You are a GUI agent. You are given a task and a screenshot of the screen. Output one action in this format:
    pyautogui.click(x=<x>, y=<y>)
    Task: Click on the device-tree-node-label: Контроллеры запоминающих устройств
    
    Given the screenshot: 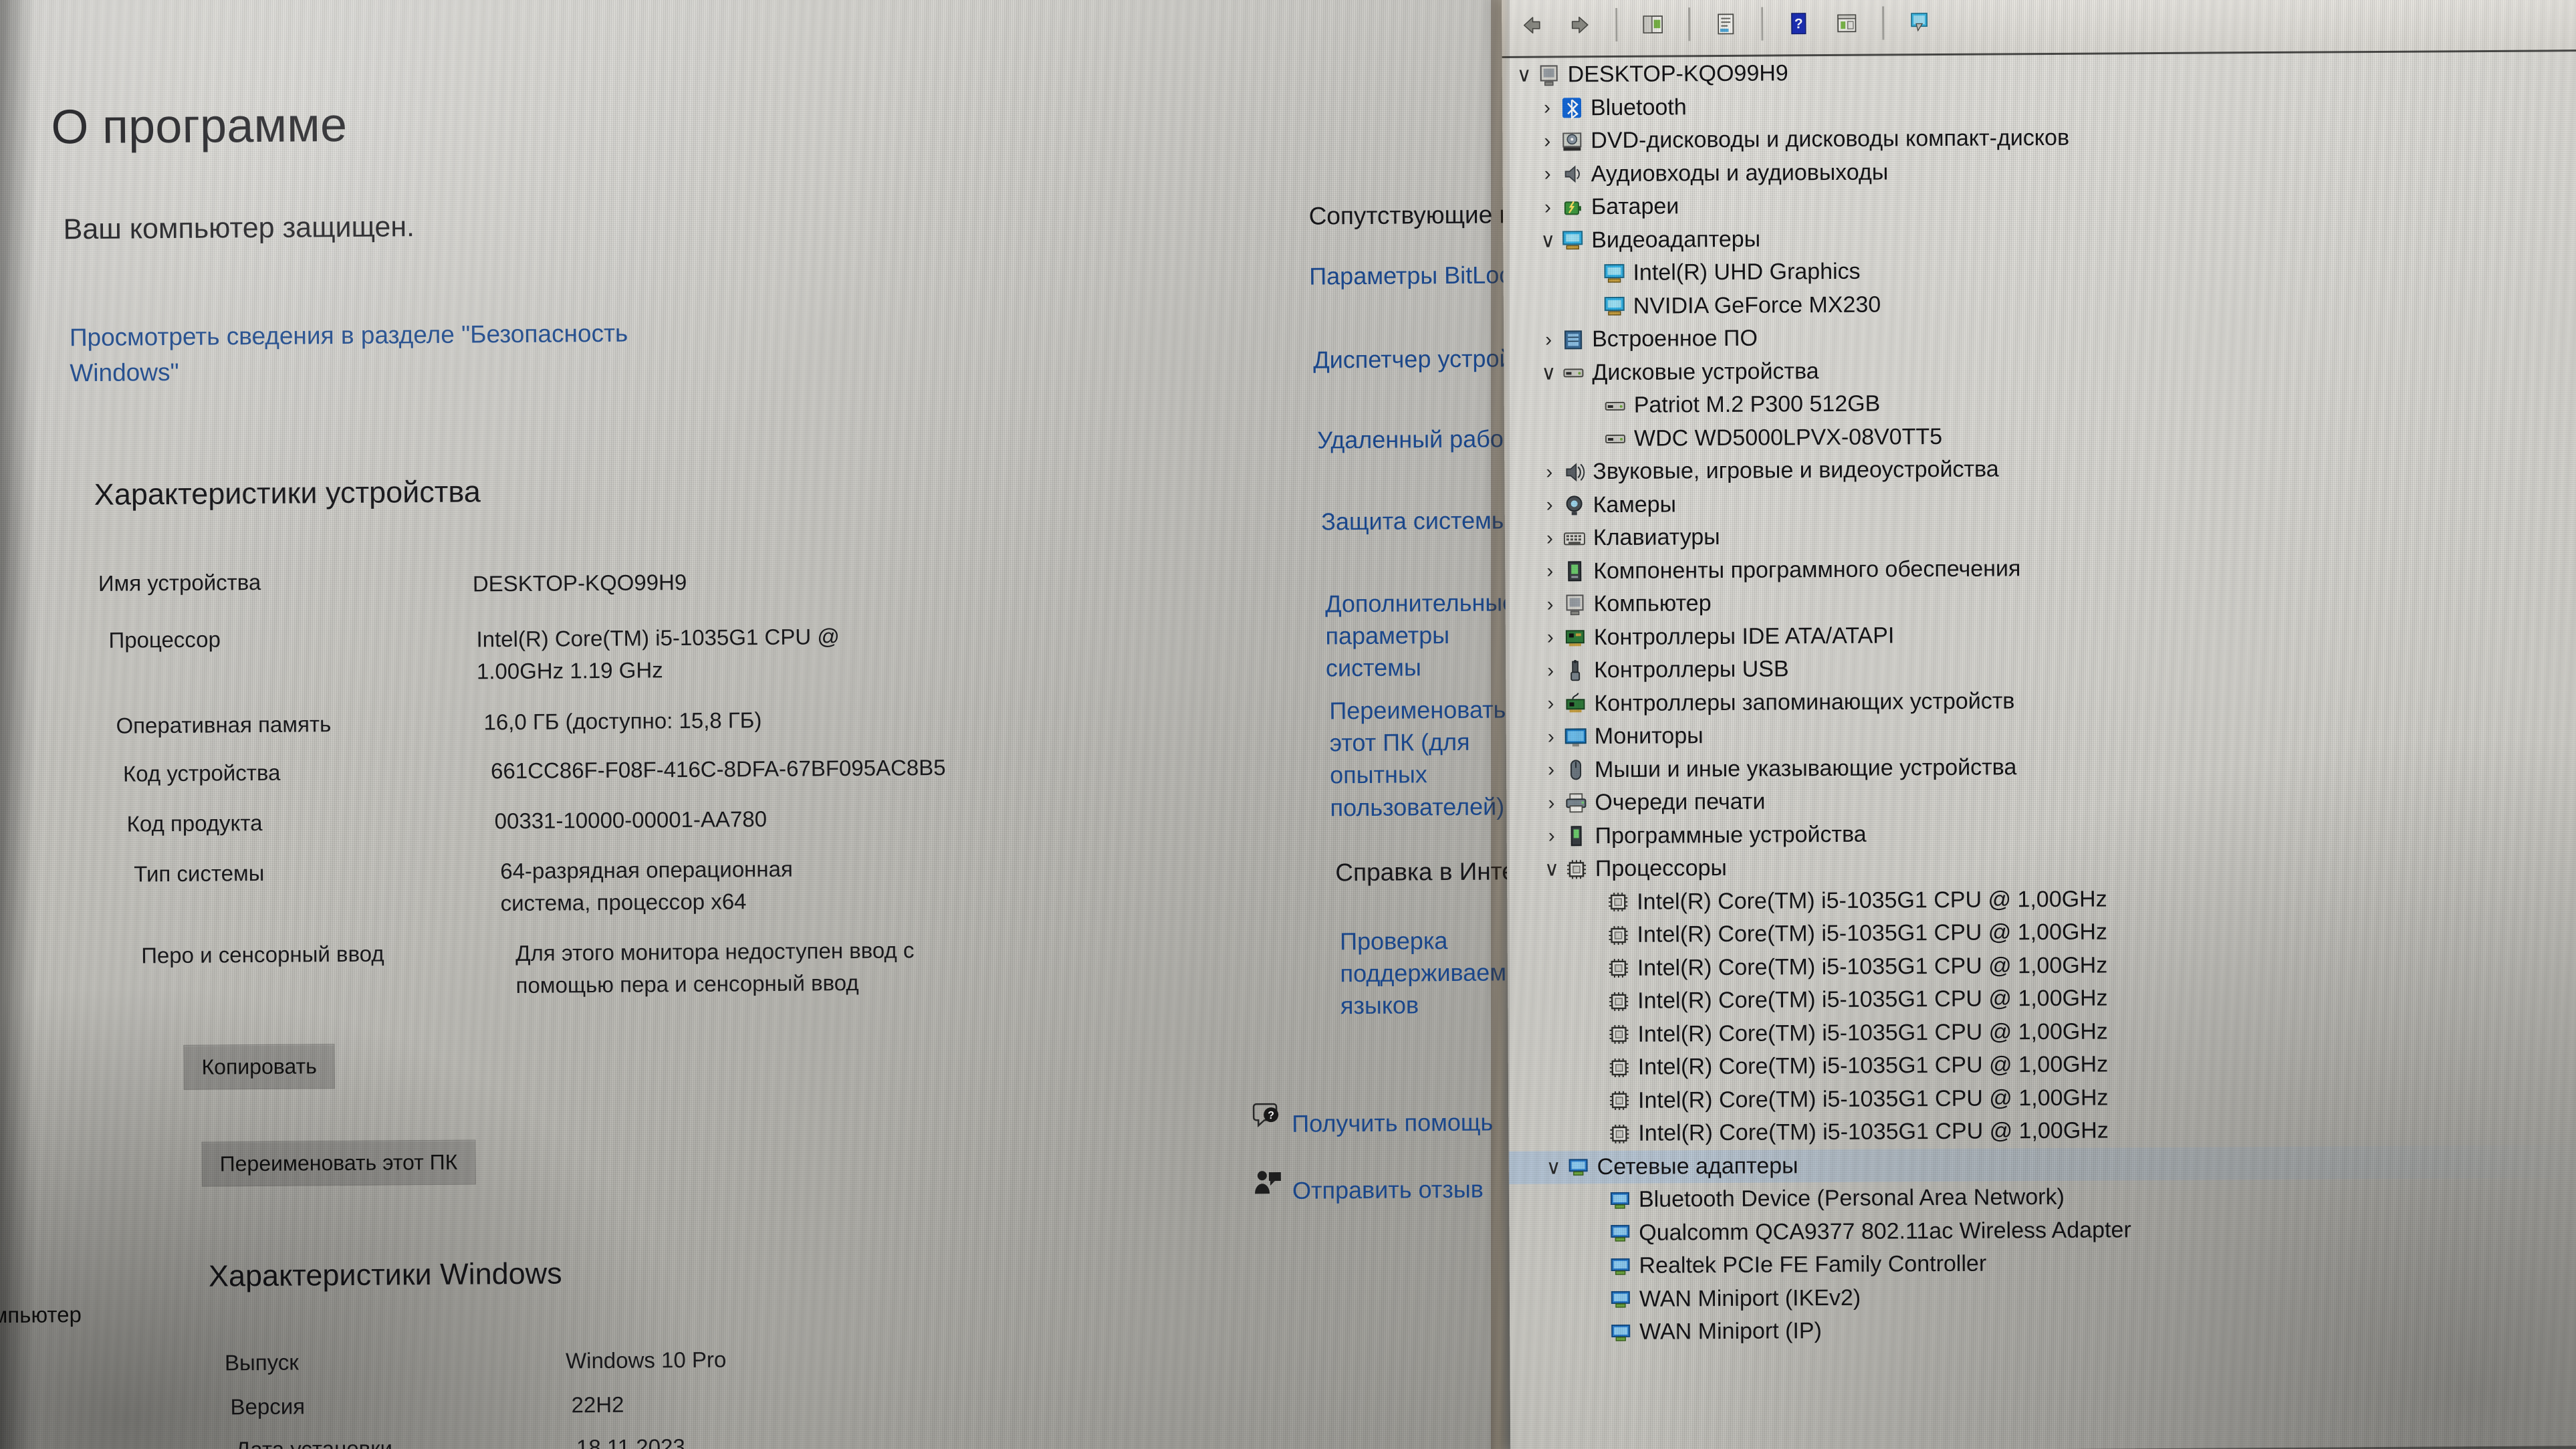 What is the action you would take?
    pyautogui.click(x=1804, y=702)
    